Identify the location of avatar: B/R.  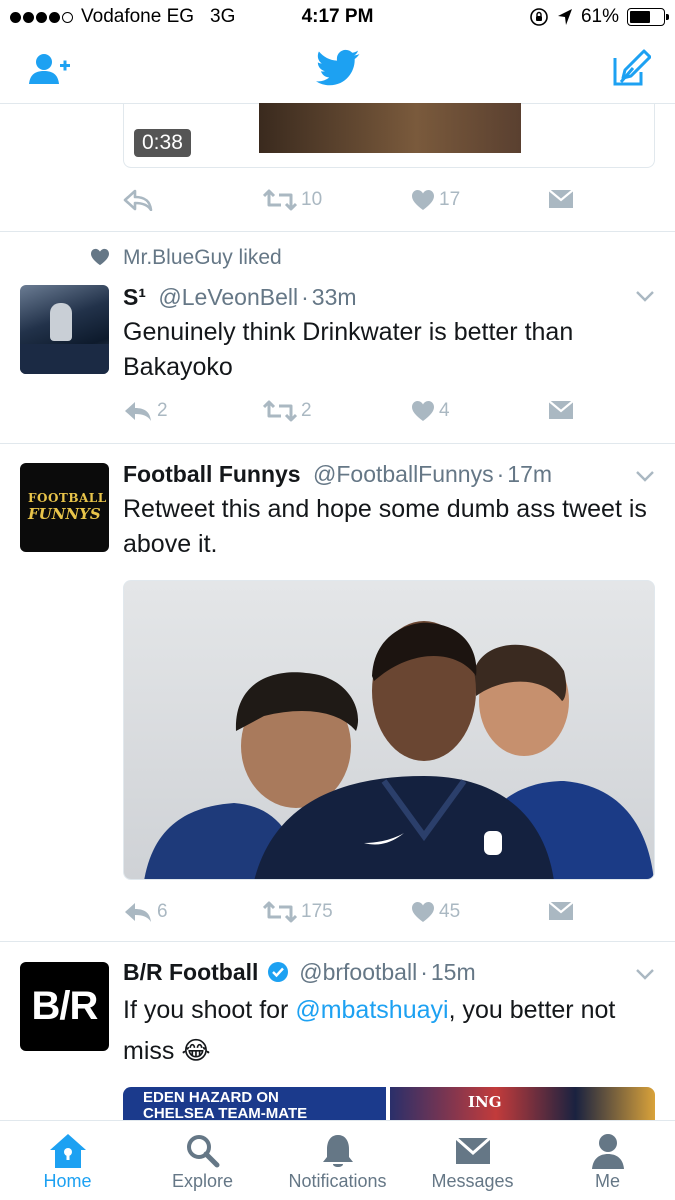
(64, 1006).